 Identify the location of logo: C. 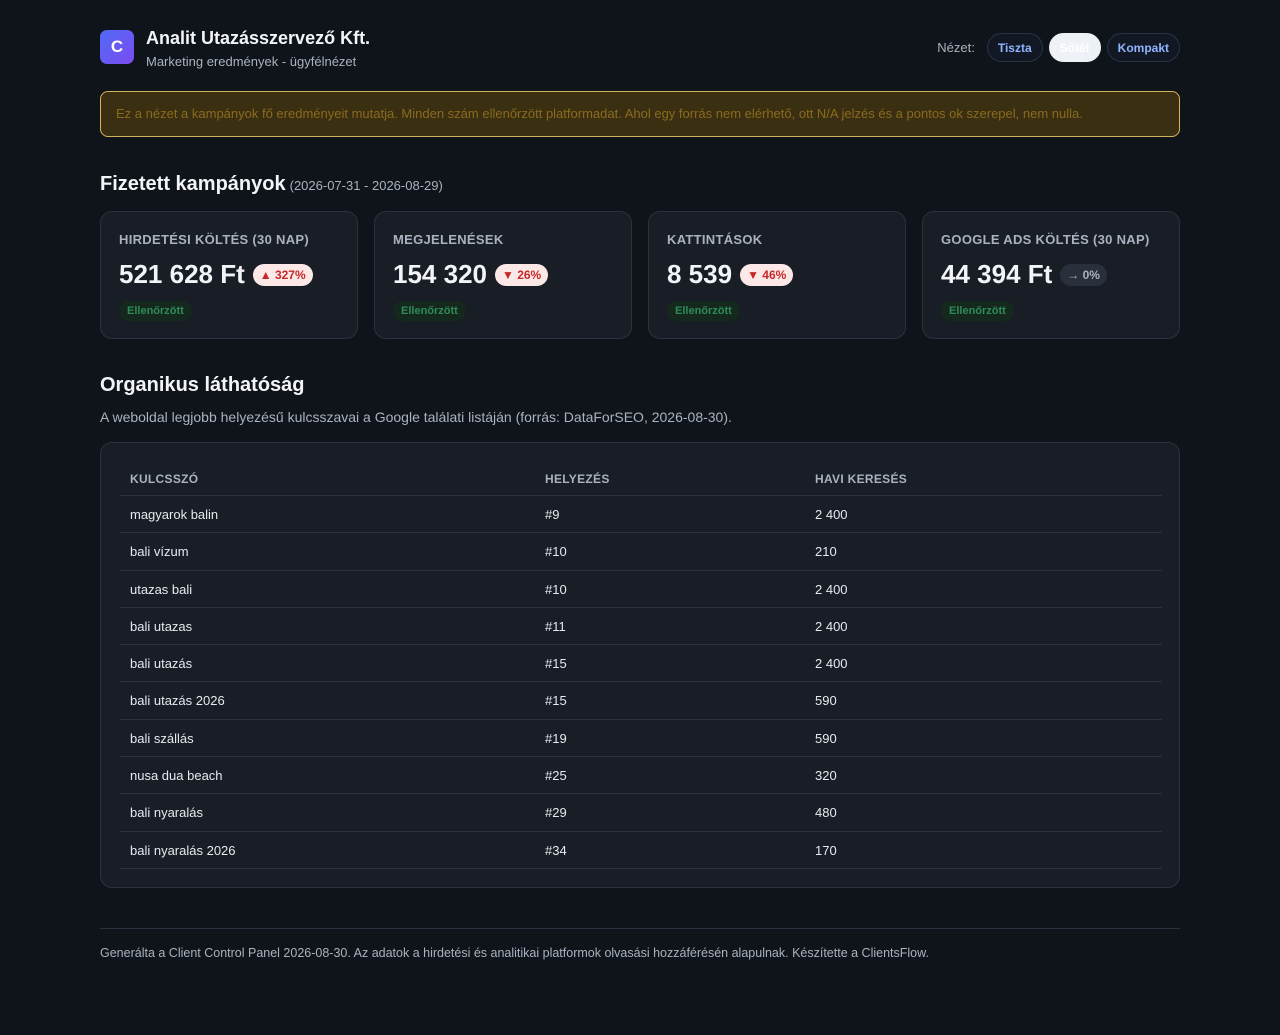
(117, 47).